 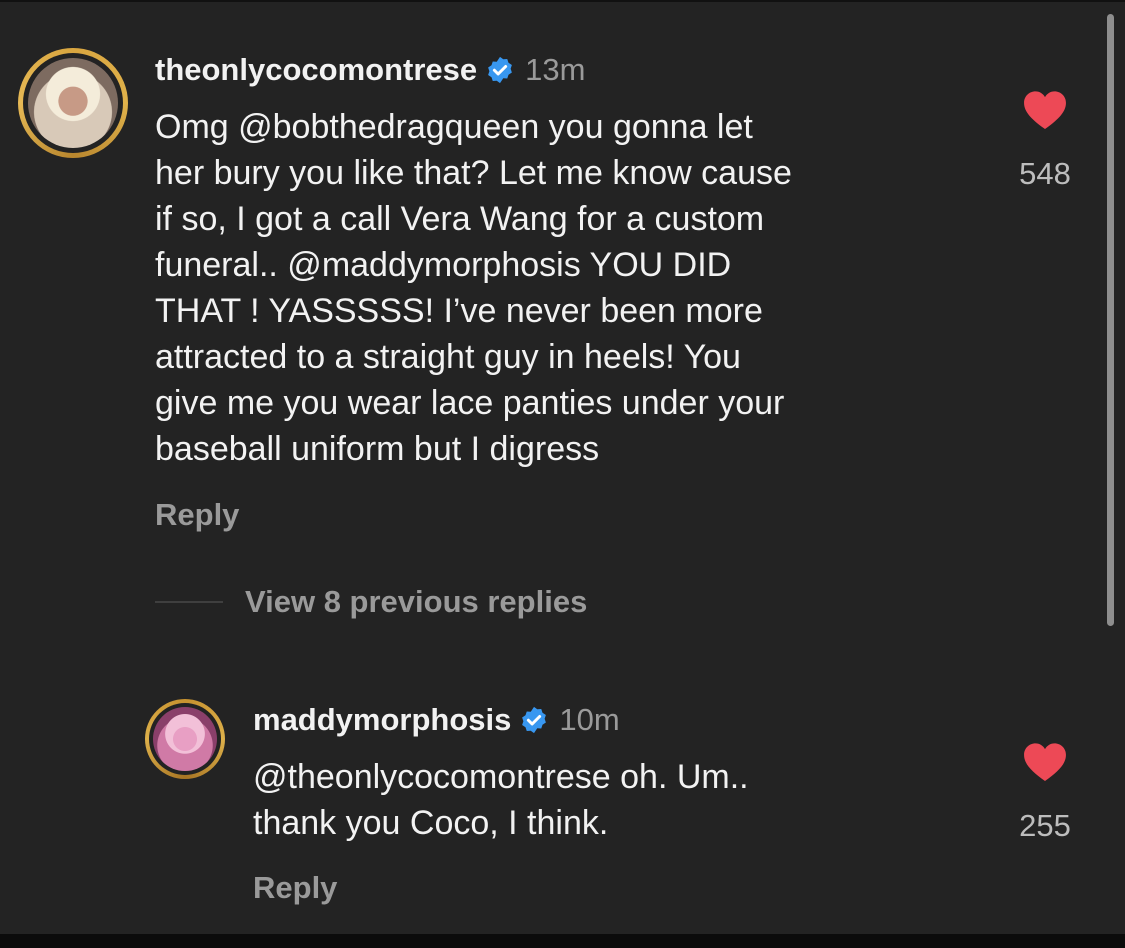 I want to click on comment-time: 13m, so click(x=555, y=69).